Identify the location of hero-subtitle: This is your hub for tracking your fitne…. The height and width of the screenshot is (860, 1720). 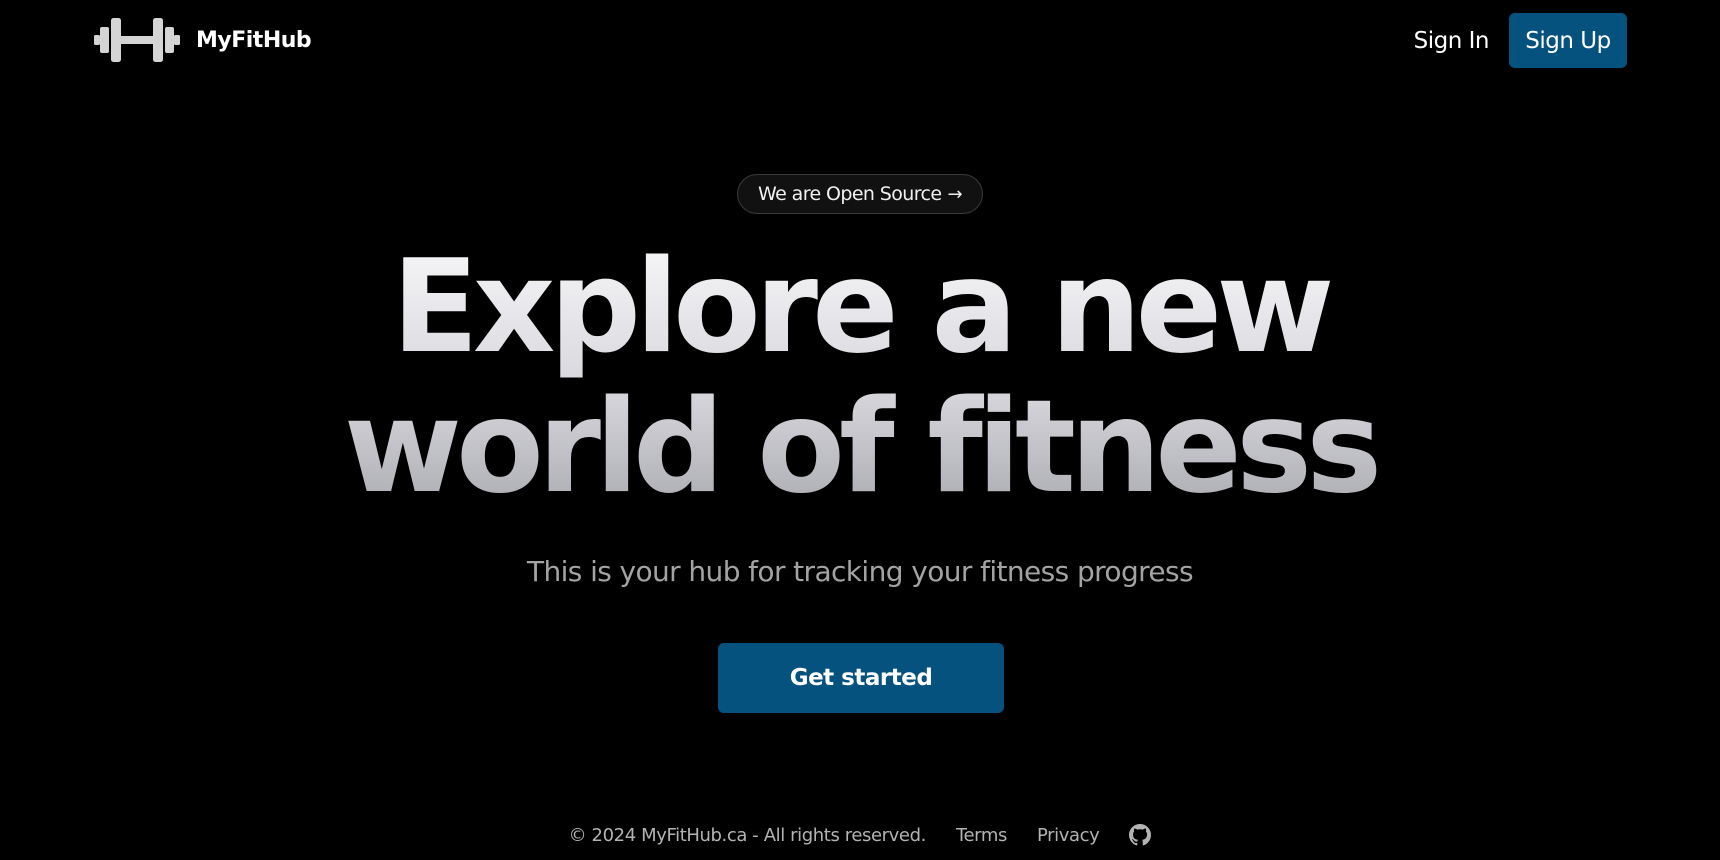
(860, 571).